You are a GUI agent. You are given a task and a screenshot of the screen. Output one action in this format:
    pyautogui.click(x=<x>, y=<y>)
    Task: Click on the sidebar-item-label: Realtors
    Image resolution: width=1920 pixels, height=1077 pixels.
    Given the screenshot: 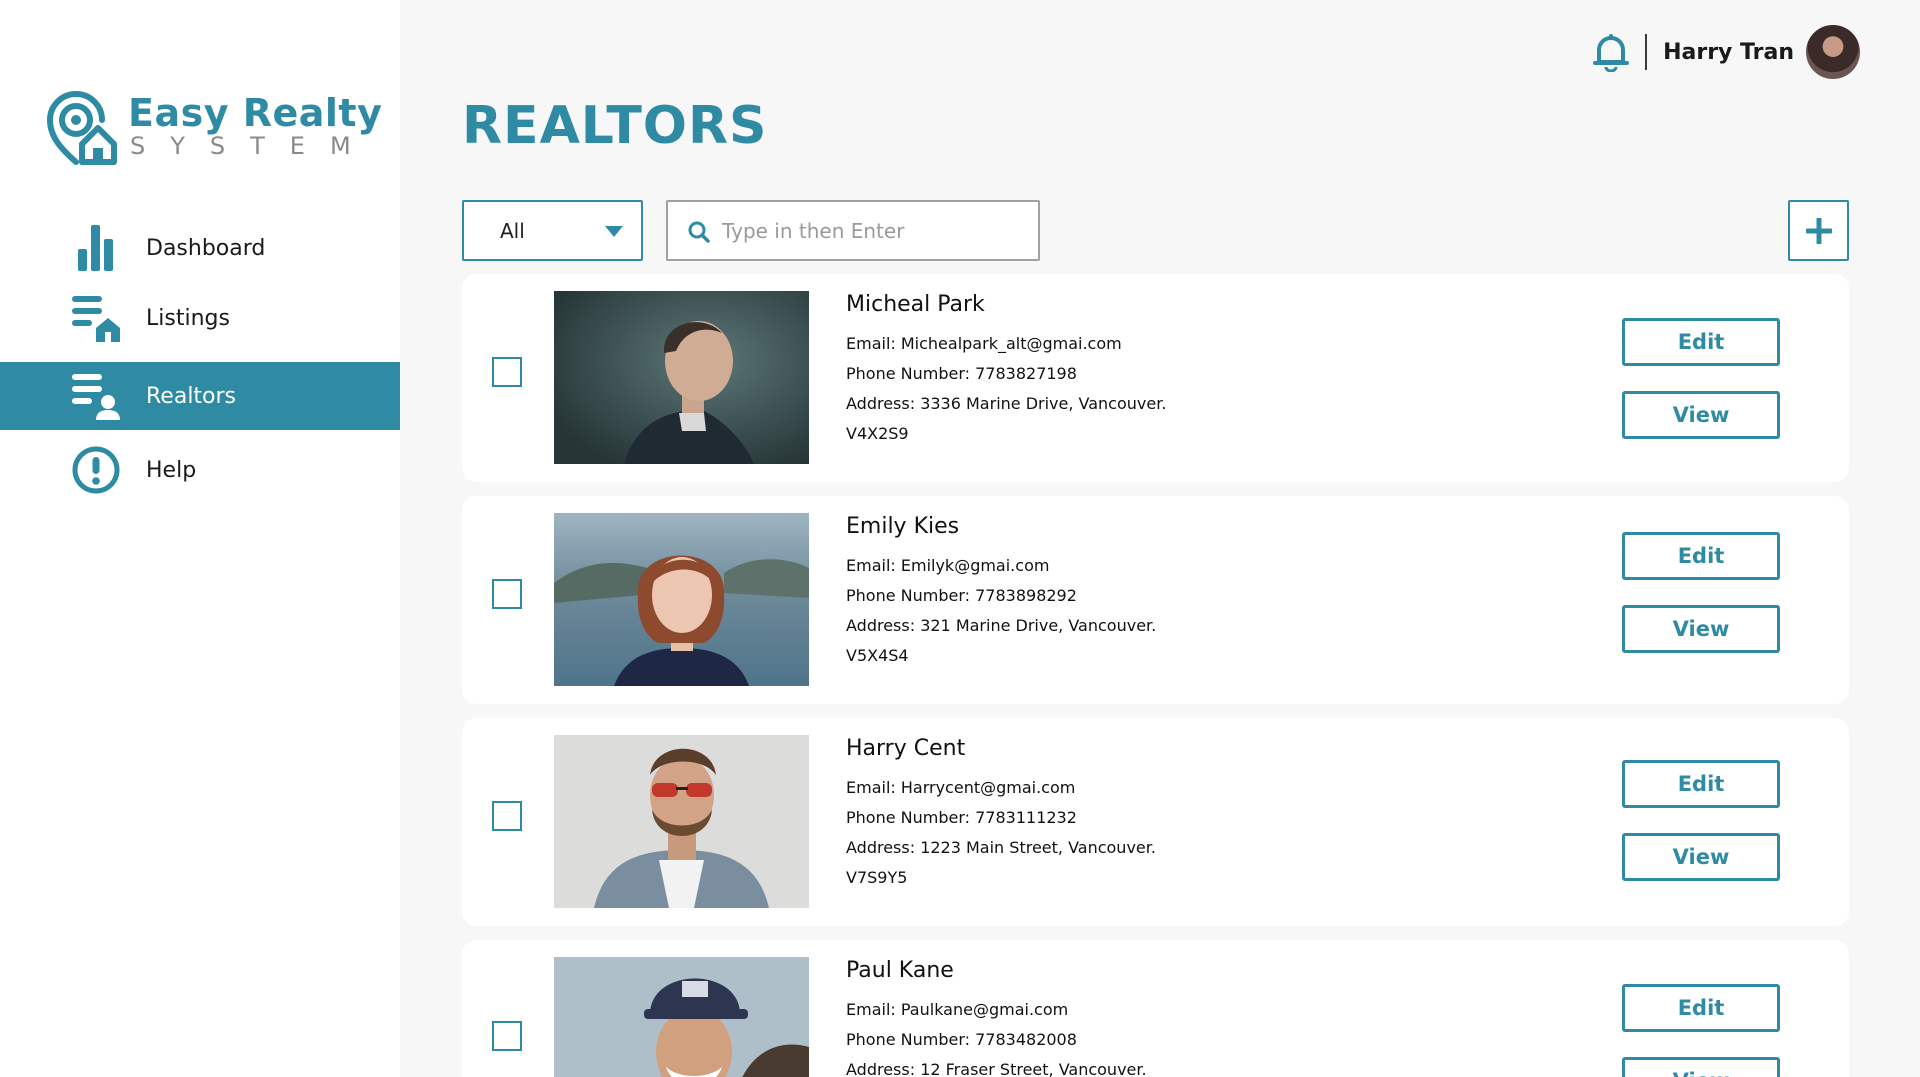 What is the action you would take?
    pyautogui.click(x=191, y=396)
    